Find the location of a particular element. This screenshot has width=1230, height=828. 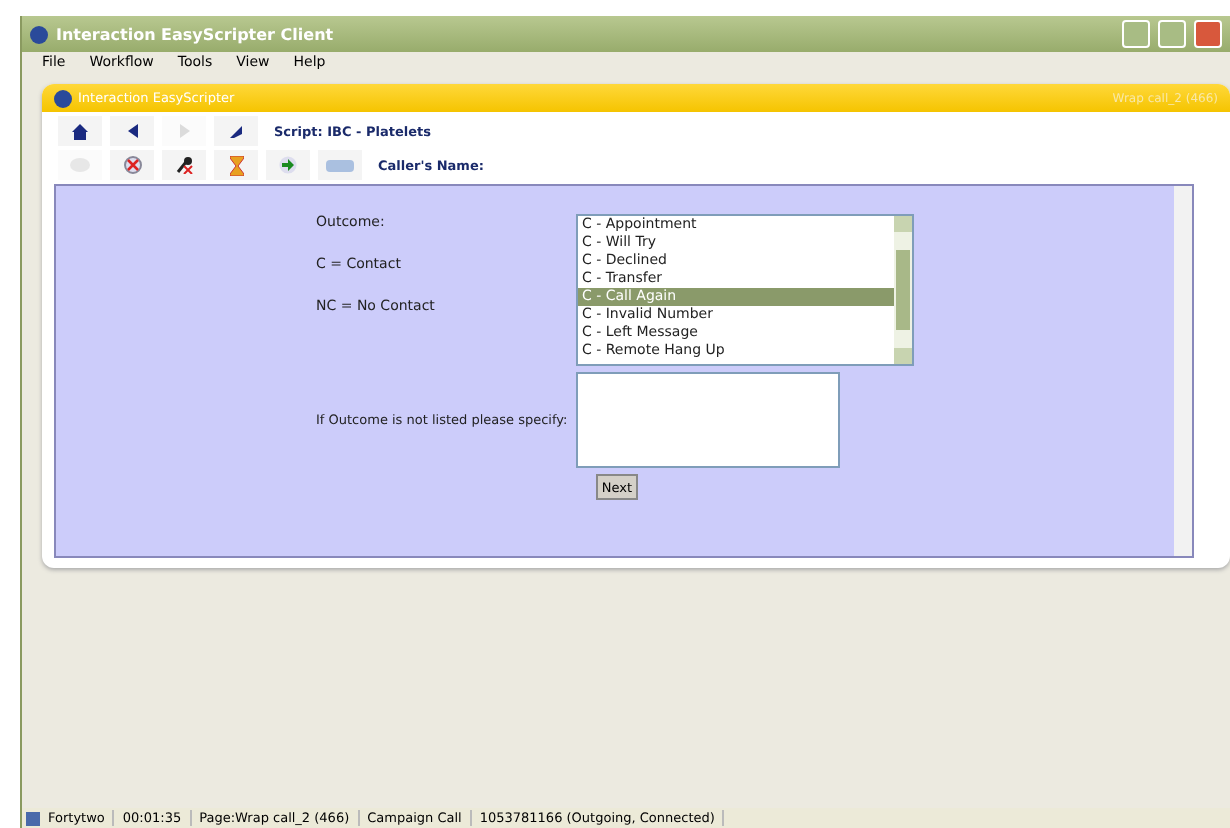

arrow-bubble-icon is located at coordinates (288, 165).